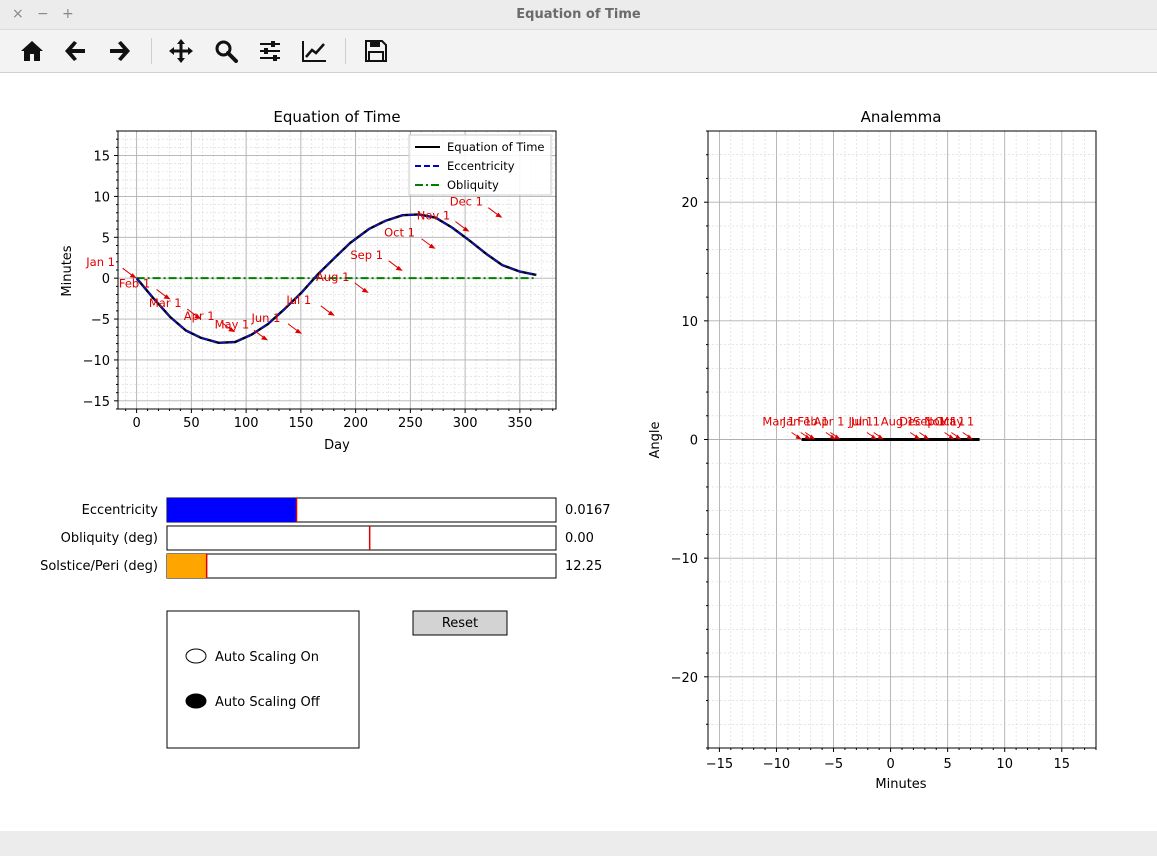 The width and height of the screenshot is (1157, 856). I want to click on y-axis-label: Minutes, so click(67, 270).